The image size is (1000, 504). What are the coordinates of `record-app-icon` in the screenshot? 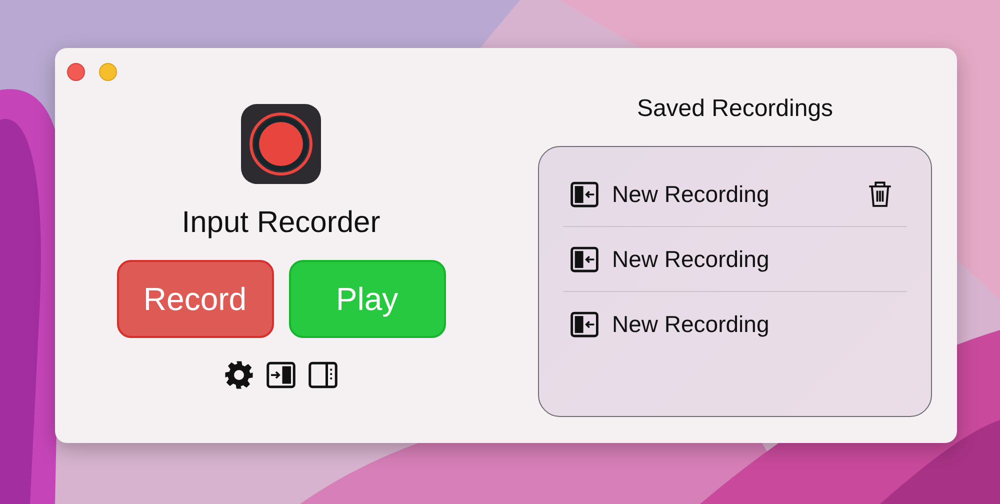 It's located at (281, 144).